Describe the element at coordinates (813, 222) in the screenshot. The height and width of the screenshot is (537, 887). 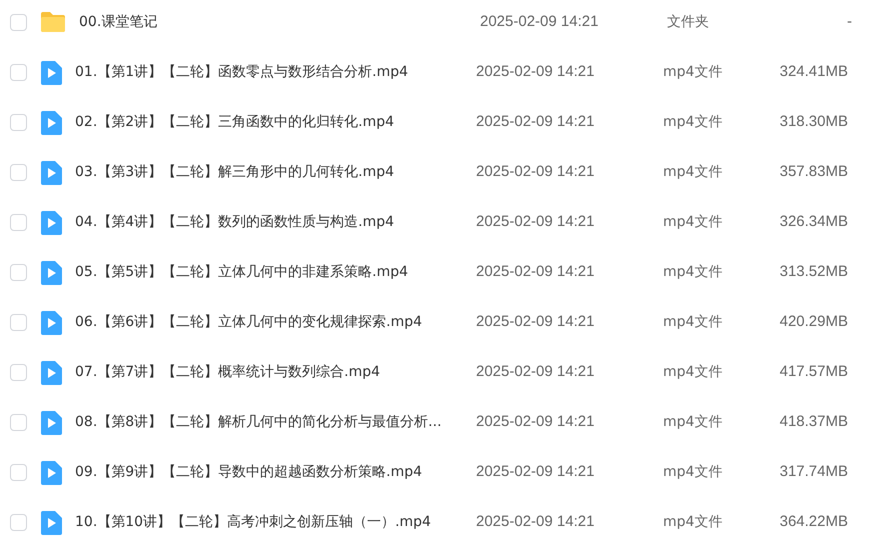
I see `file-size: 326.34MB` at that location.